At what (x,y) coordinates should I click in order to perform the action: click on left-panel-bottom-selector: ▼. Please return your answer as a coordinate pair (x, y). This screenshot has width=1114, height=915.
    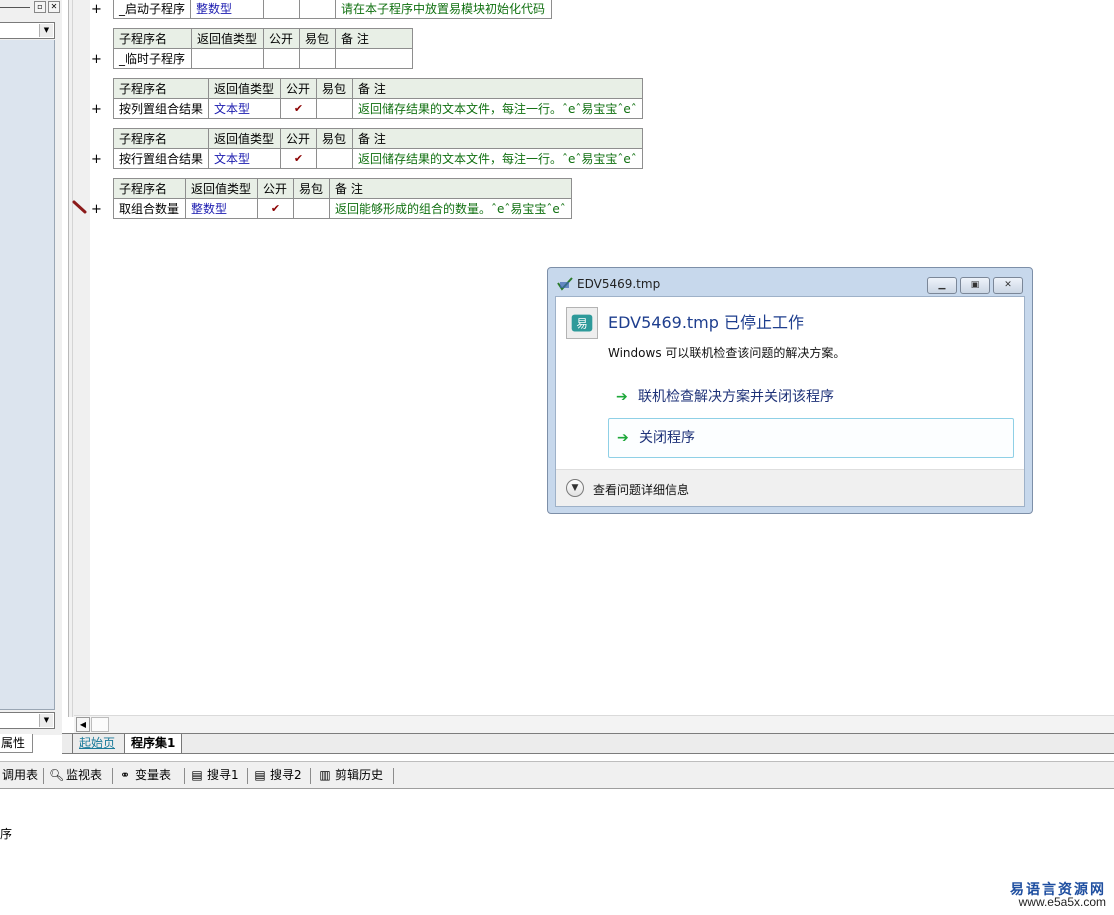
    Looking at the image, I should click on (27, 720).